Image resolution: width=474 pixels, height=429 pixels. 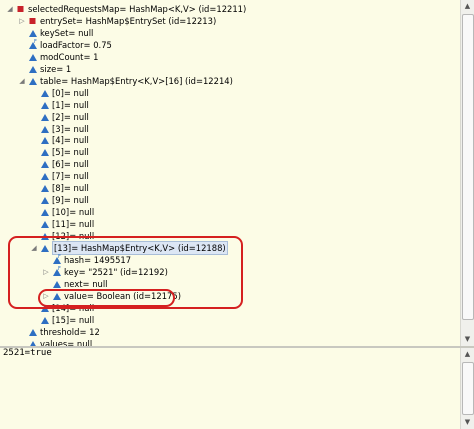 What do you see at coordinates (238, 69) in the screenshot?
I see `tree-row: size= 1` at bounding box center [238, 69].